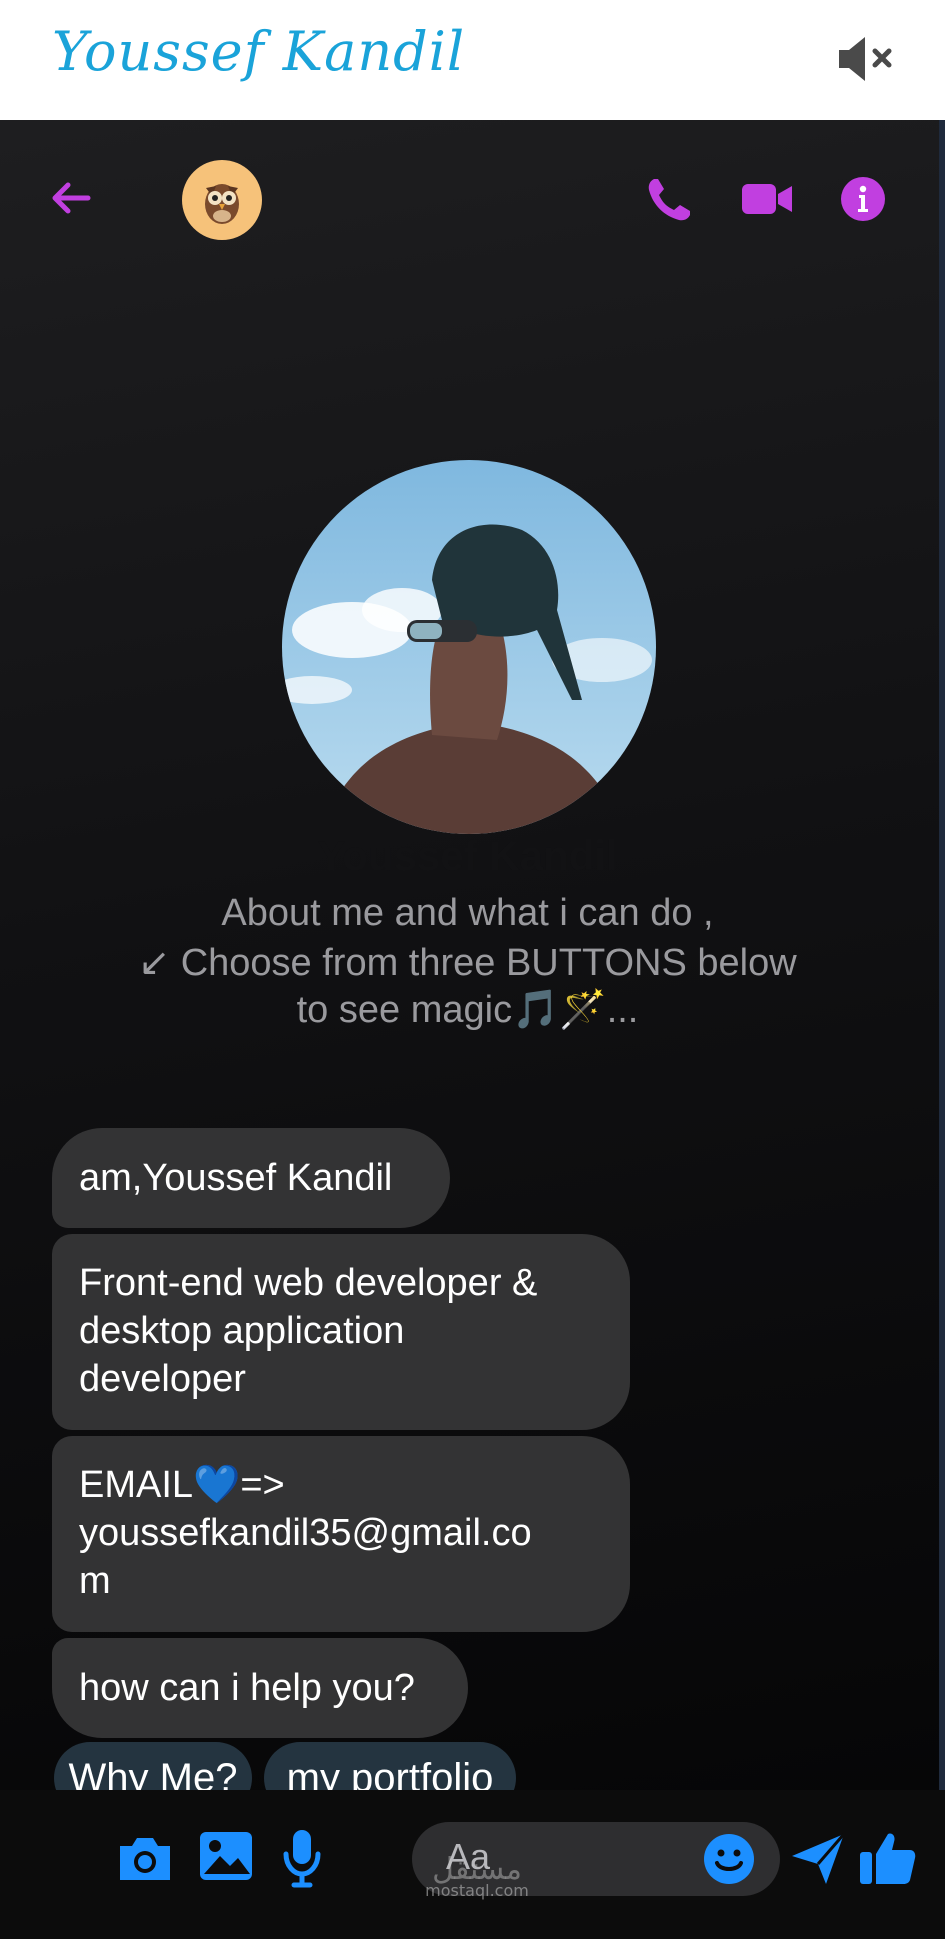  What do you see at coordinates (469, 647) in the screenshot?
I see `profile-photo` at bounding box center [469, 647].